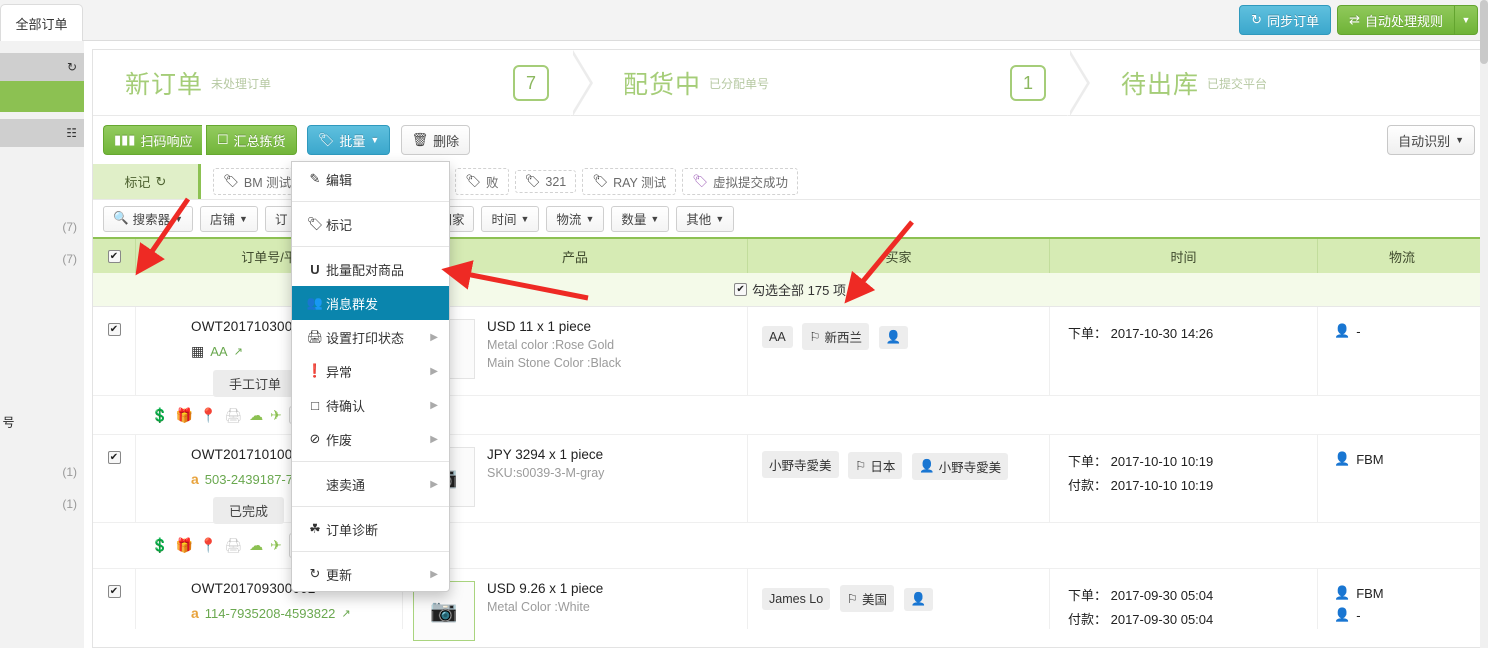 This screenshot has width=1488, height=648. What do you see at coordinates (1431, 140) in the screenshot?
I see `auto-detect-button: 自动识别 ▼` at bounding box center [1431, 140].